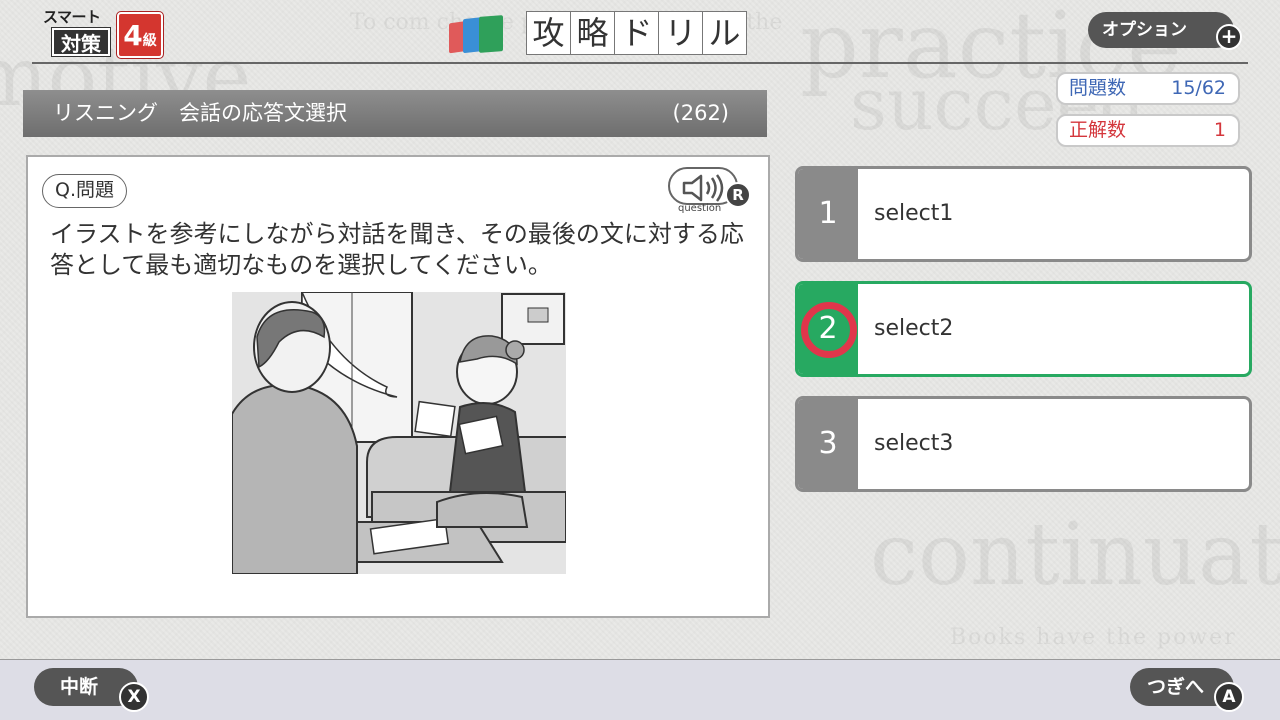  What do you see at coordinates (712, 191) in the screenshot?
I see `play-question-button: question R` at bounding box center [712, 191].